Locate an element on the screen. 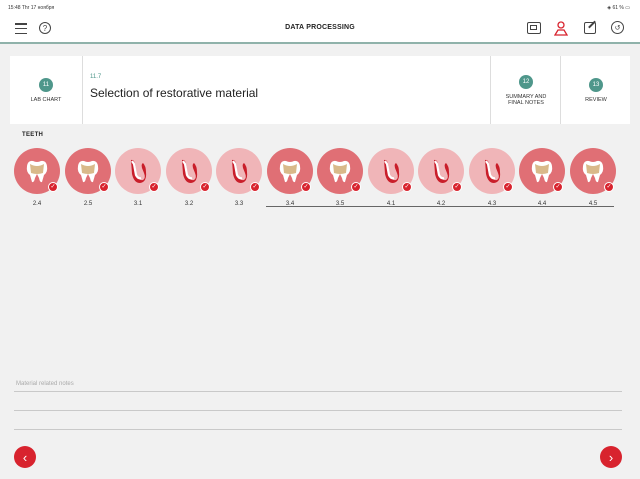  step-review: 13 REVIEW is located at coordinates (595, 90).